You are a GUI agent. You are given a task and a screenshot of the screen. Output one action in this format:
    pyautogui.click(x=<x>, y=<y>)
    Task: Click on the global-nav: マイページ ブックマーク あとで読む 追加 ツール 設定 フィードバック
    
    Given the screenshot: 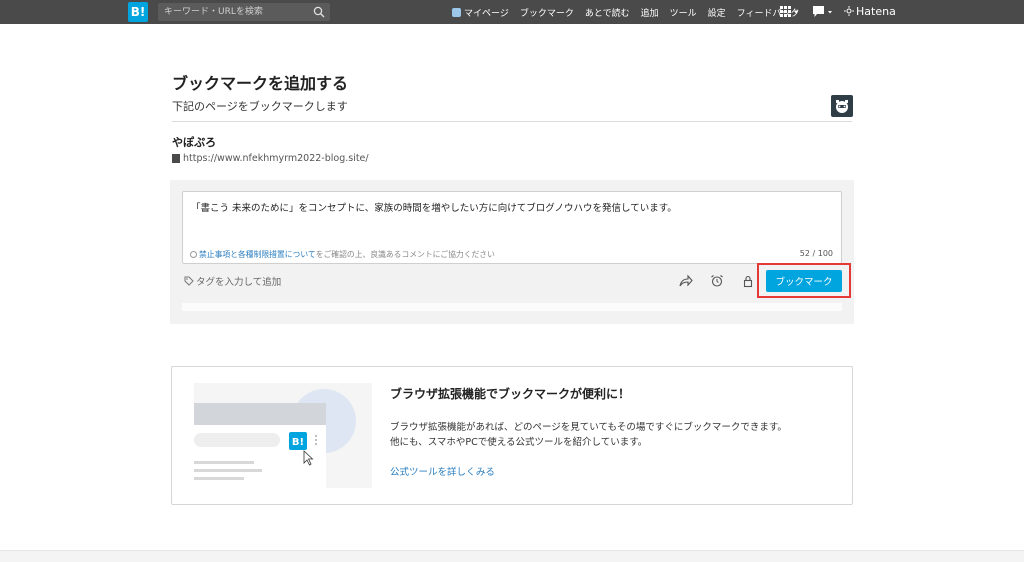 What is the action you would take?
    pyautogui.click(x=631, y=12)
    